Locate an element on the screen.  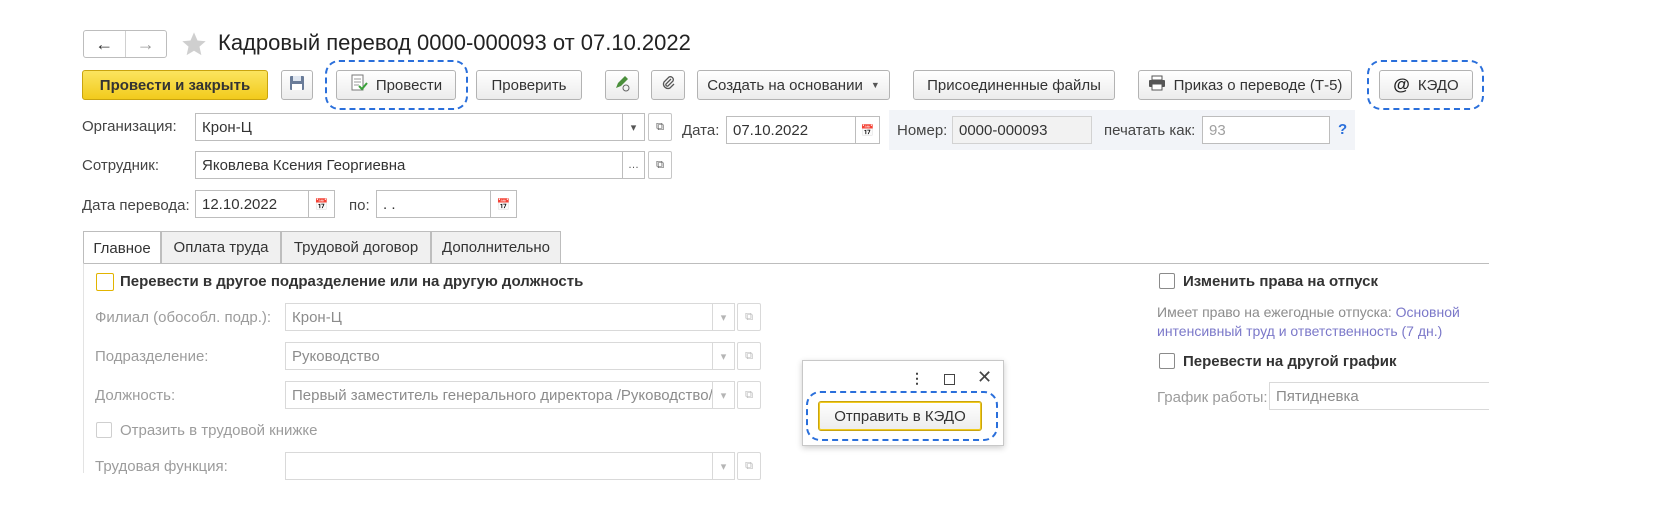
save-button is located at coordinates (297, 85).